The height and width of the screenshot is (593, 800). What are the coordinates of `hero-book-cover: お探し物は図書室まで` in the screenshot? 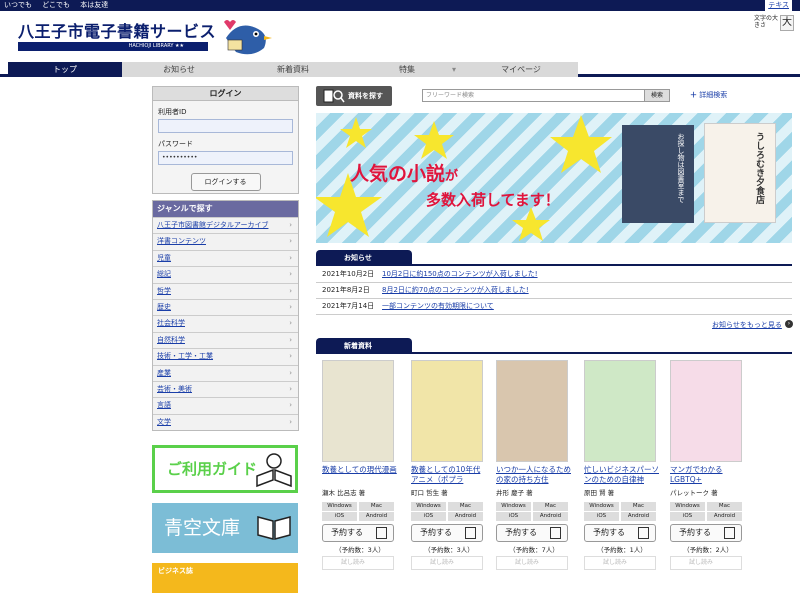 It's located at (658, 174).